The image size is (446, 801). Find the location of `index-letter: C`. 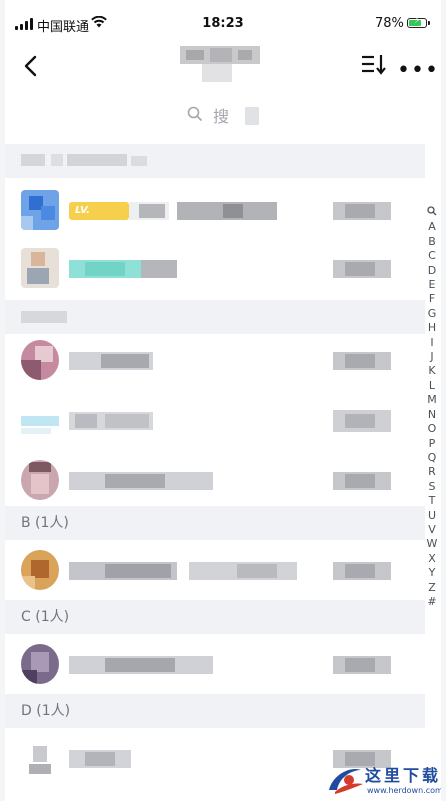

index-letter: C is located at coordinates (432, 256).